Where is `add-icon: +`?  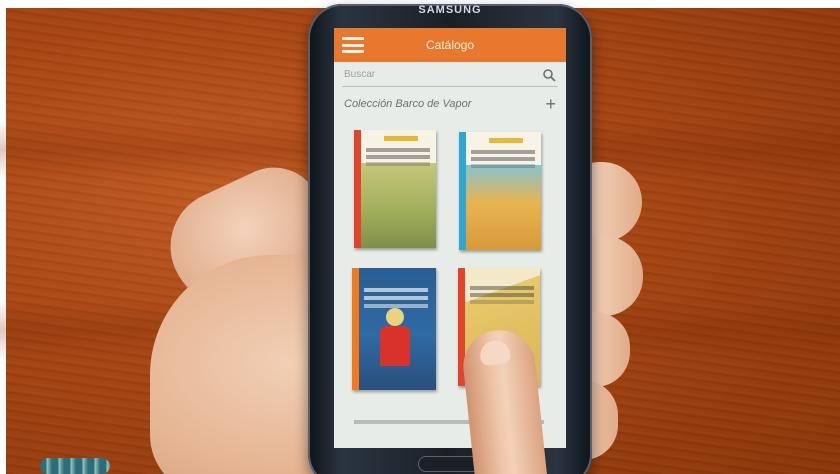
add-icon: + is located at coordinates (550, 104).